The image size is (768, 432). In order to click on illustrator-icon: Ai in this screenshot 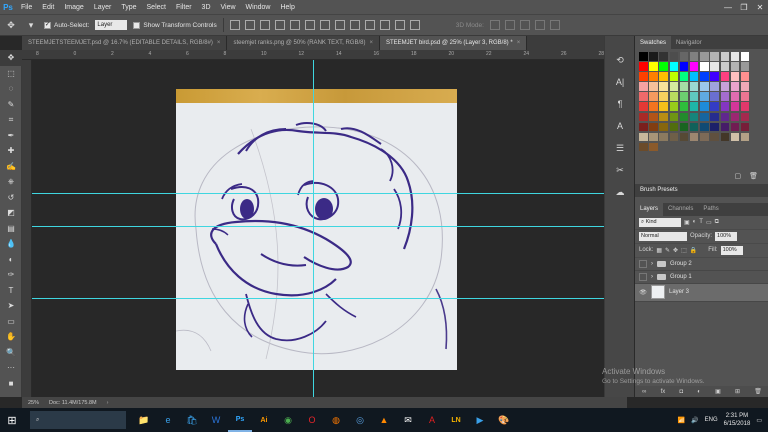, I will do `click(264, 420)`.